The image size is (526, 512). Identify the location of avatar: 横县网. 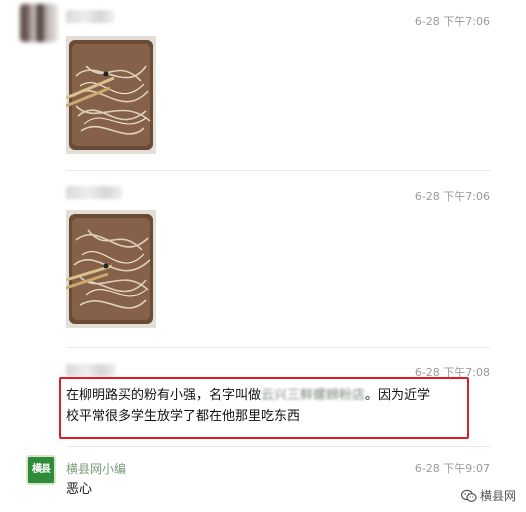
(41, 478).